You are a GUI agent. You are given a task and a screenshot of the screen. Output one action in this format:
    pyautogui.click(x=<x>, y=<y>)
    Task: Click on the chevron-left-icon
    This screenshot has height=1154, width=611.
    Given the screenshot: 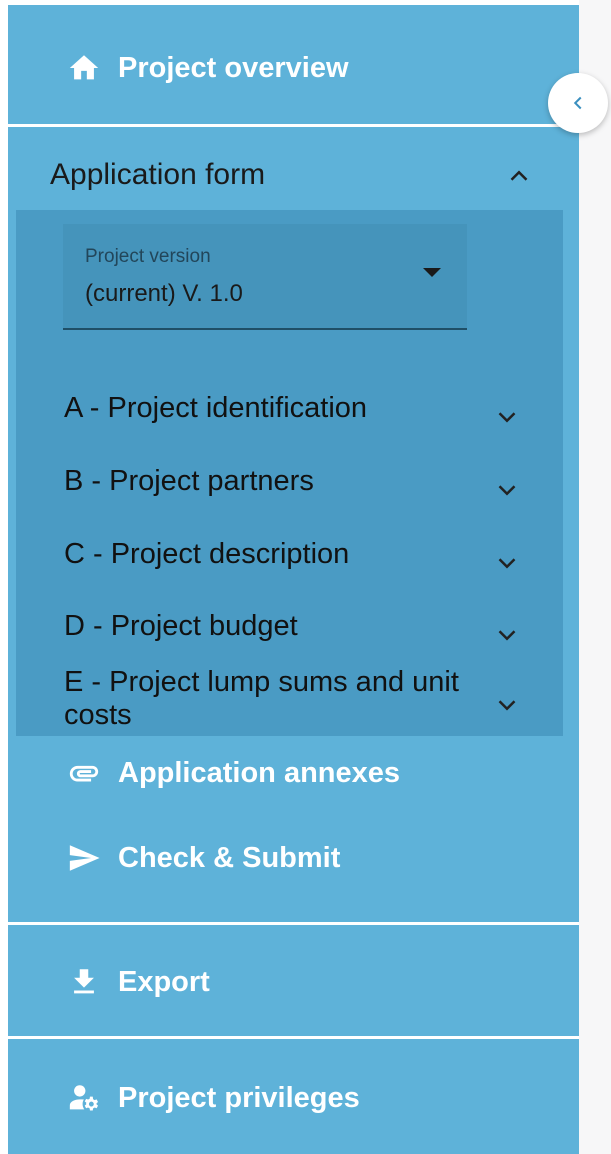 What is the action you would take?
    pyautogui.click(x=577, y=103)
    